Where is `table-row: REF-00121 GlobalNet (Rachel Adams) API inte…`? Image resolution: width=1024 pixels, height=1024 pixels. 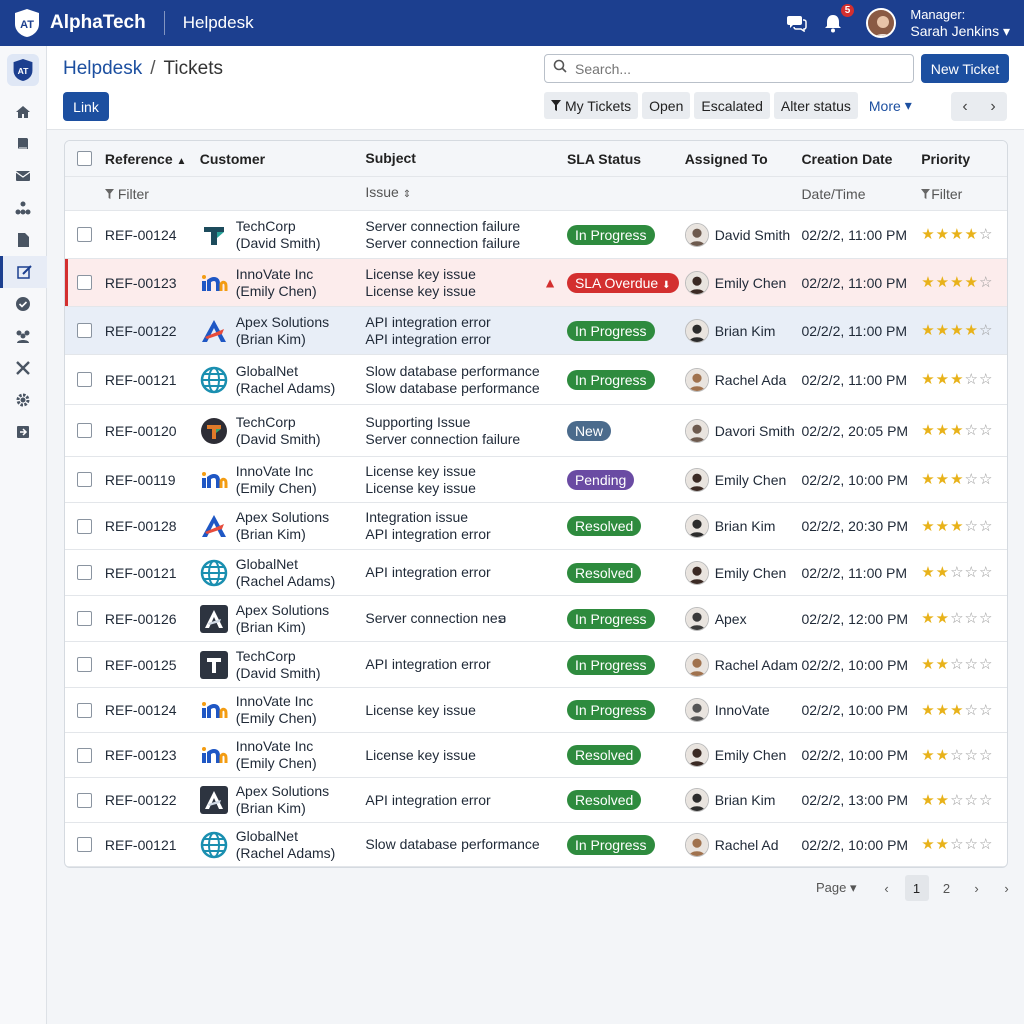 table-row: REF-00121 GlobalNet (Rachel Adams) API inte… is located at coordinates (536, 573).